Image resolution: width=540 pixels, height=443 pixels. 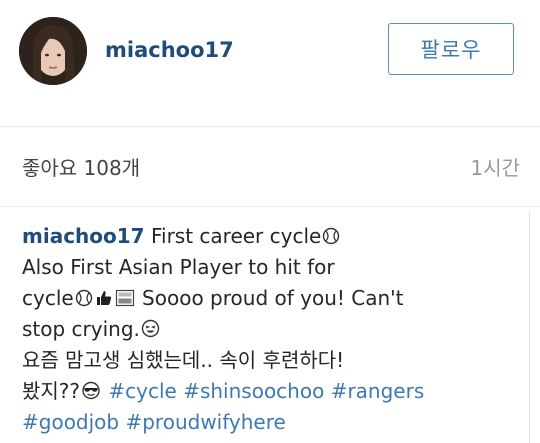 I want to click on caption-text: Soooo proud of you! Can't, so click(x=269, y=298).